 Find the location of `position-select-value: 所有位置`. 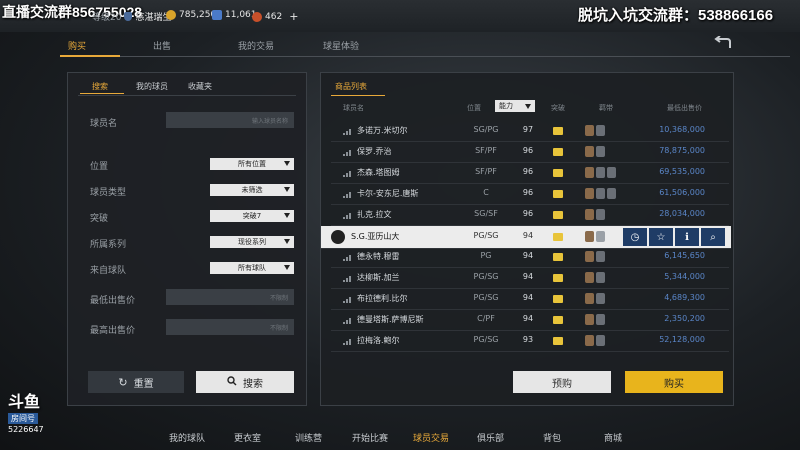

position-select-value: 所有位置 is located at coordinates (252, 164).